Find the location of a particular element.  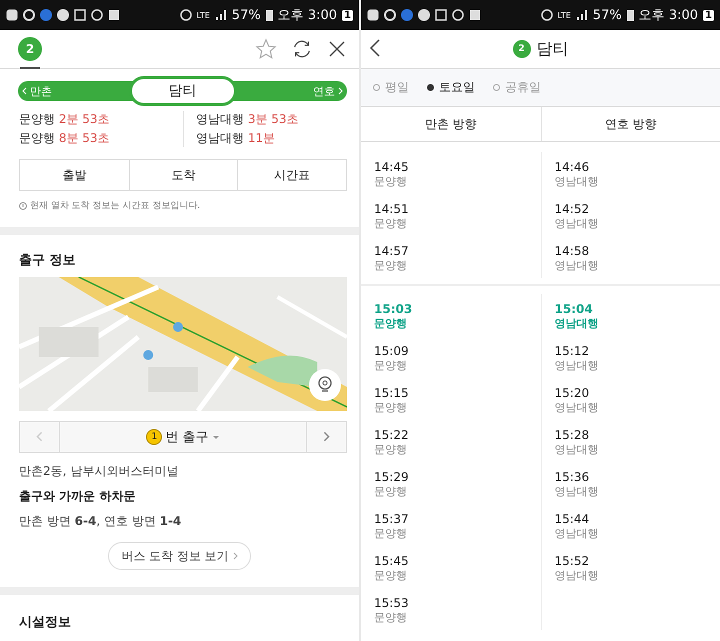

column-header: 만촌 방향 is located at coordinates (451, 124).